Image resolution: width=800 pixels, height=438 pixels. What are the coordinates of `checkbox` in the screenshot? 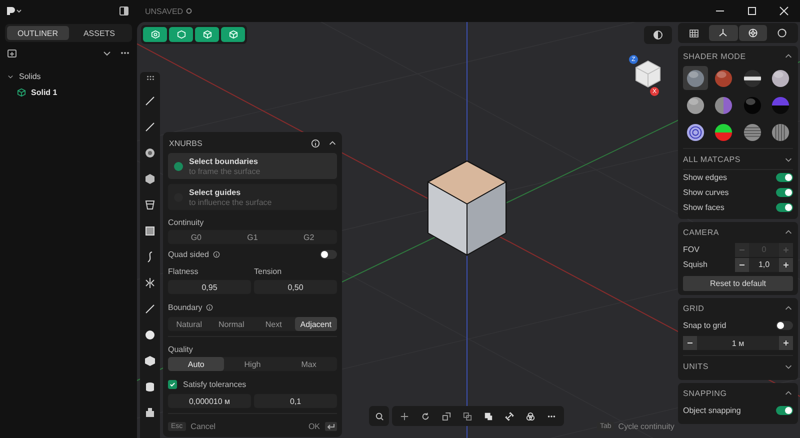 It's located at (172, 384).